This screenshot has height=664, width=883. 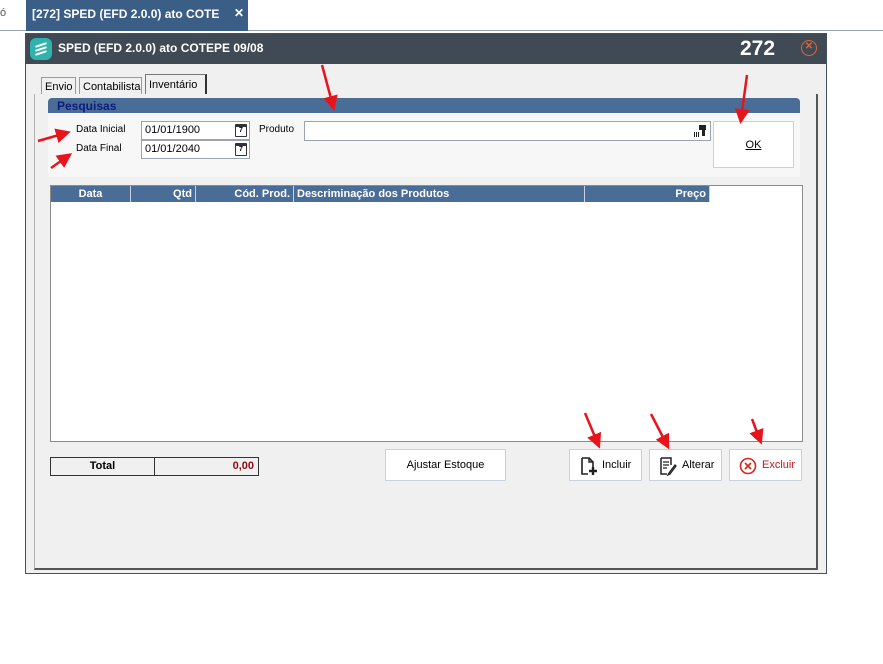 What do you see at coordinates (809, 48) in the screenshot?
I see `window-close-icon: ✕` at bounding box center [809, 48].